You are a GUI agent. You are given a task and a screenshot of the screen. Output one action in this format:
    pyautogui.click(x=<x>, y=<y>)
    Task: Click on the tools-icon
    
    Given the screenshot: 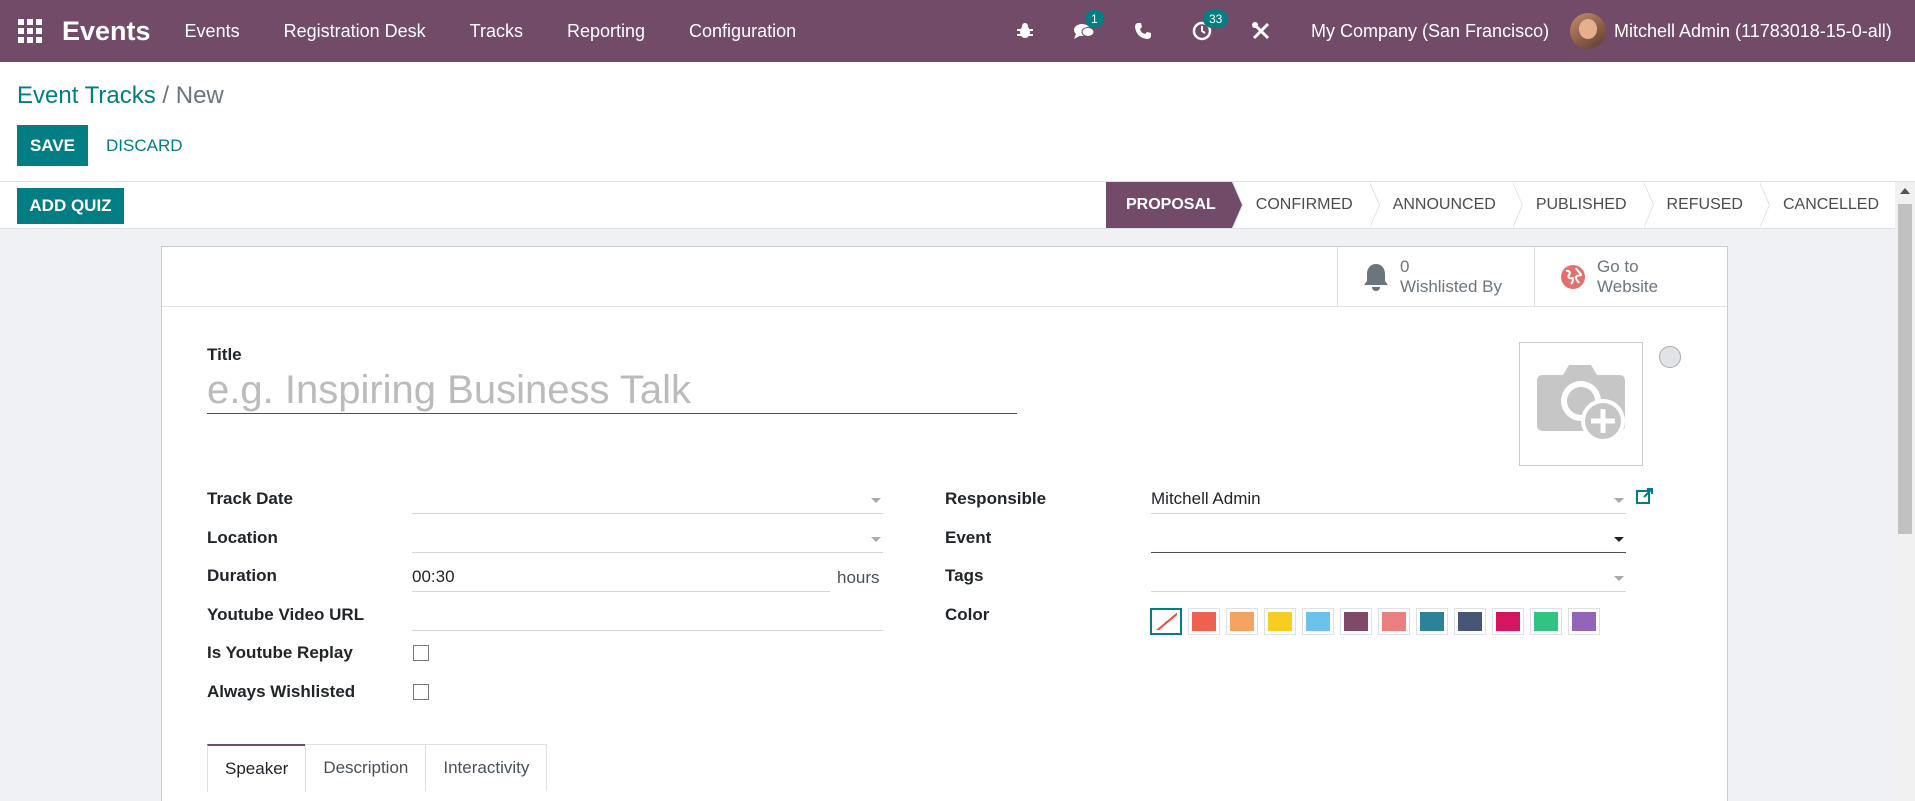 What is the action you would take?
    pyautogui.click(x=1261, y=31)
    